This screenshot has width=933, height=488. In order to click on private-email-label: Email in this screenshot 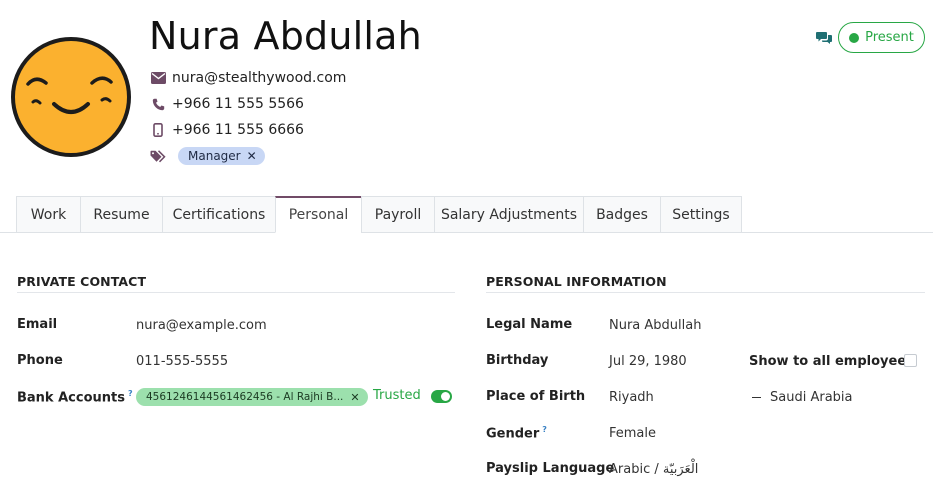, I will do `click(37, 324)`.